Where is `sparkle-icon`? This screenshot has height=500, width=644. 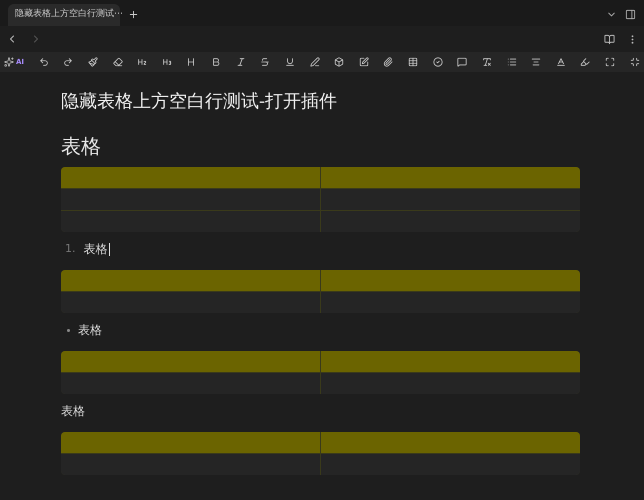
sparkle-icon is located at coordinates (9, 62).